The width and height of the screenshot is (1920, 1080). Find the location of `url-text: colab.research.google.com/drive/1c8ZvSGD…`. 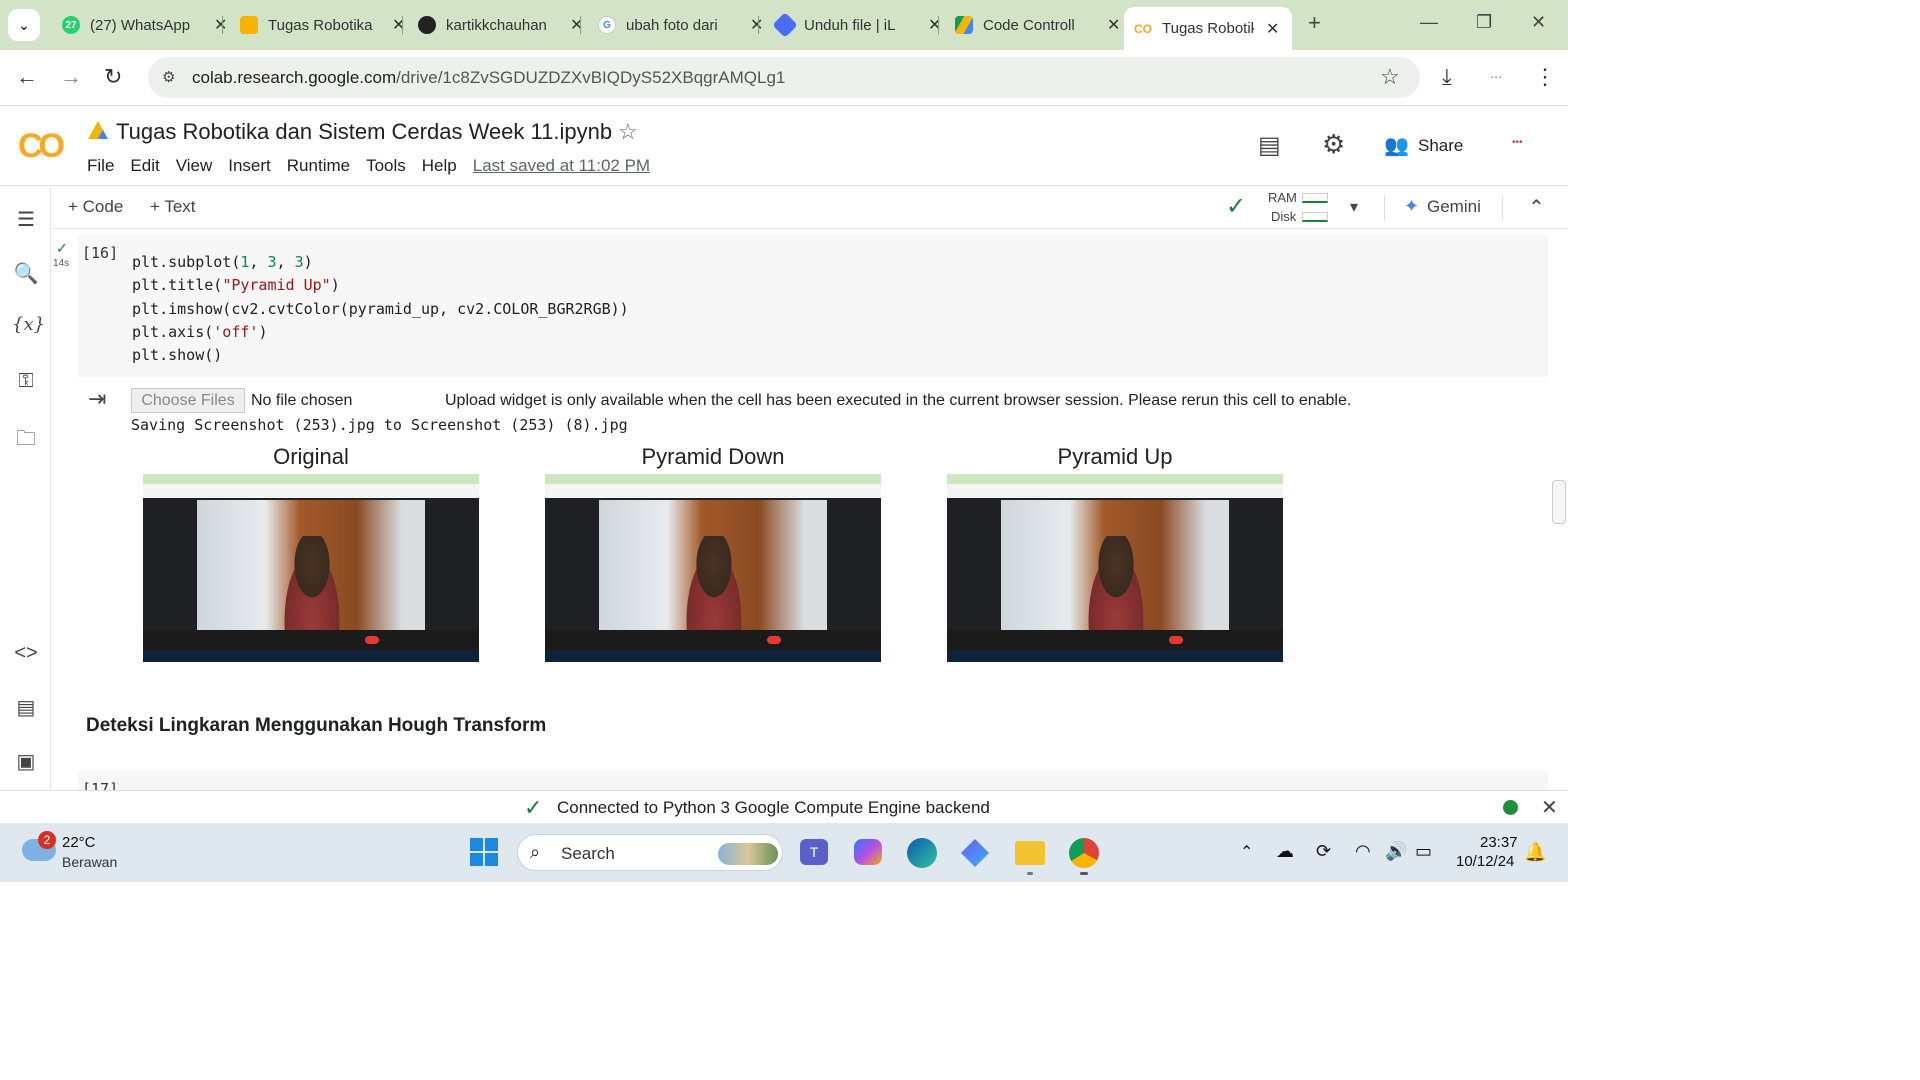

url-text: colab.research.google.com/drive/1c8ZvSGD… is located at coordinates (488, 78).